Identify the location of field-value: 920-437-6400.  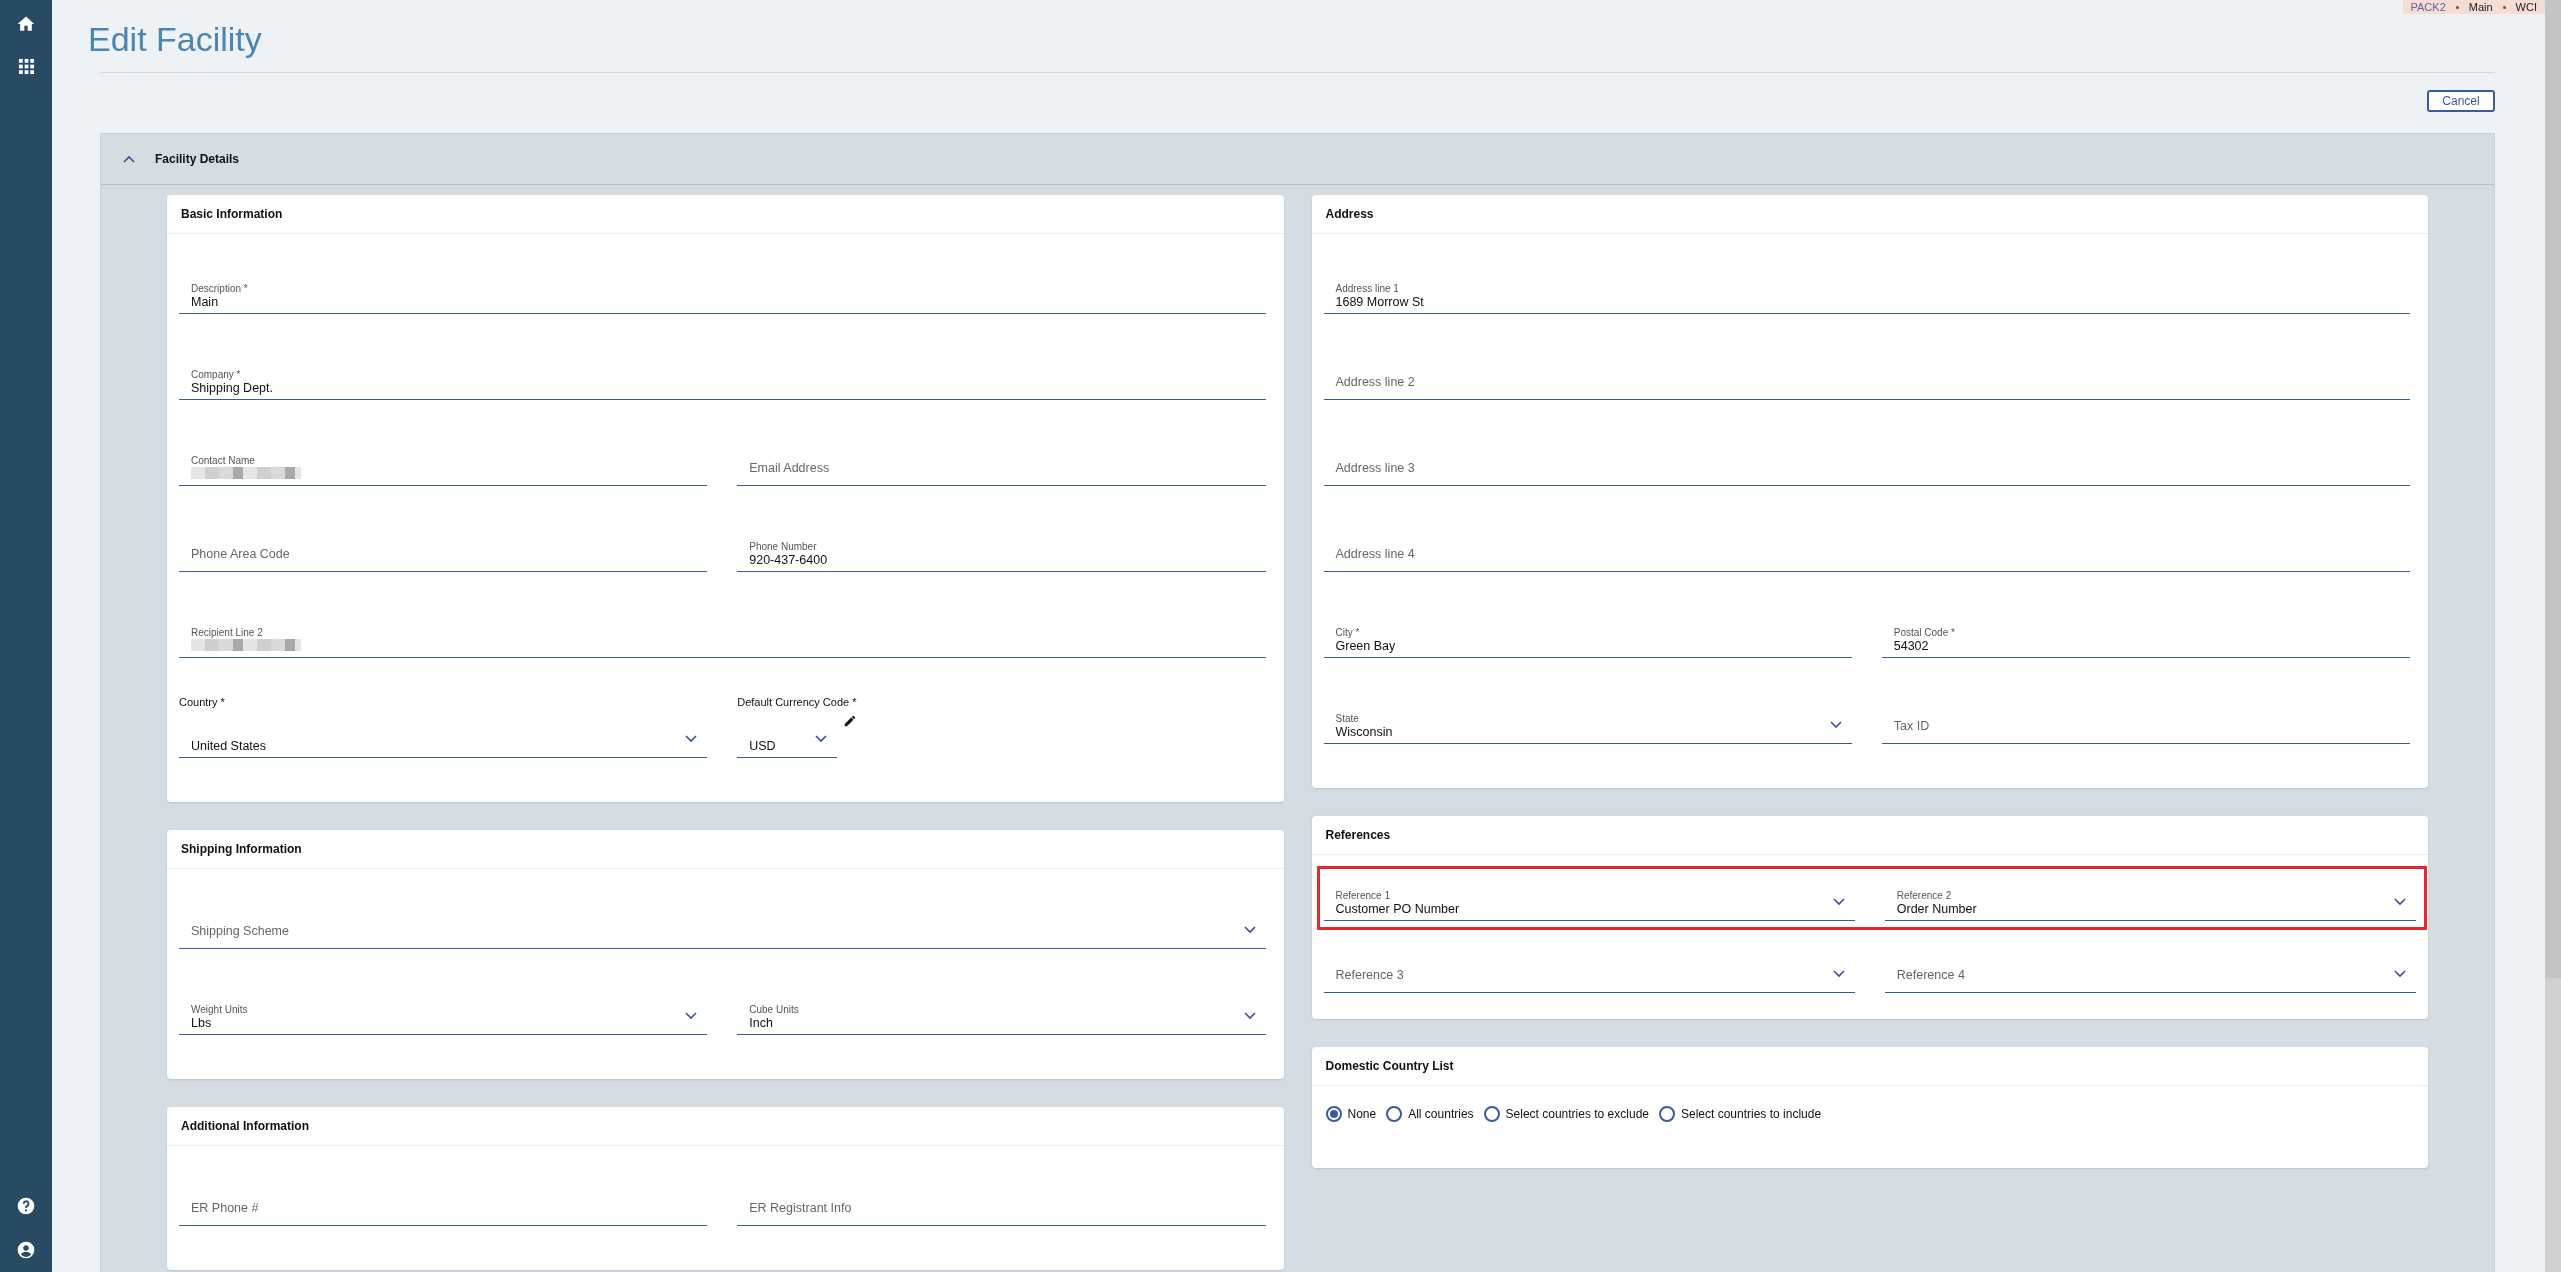
(788, 560).